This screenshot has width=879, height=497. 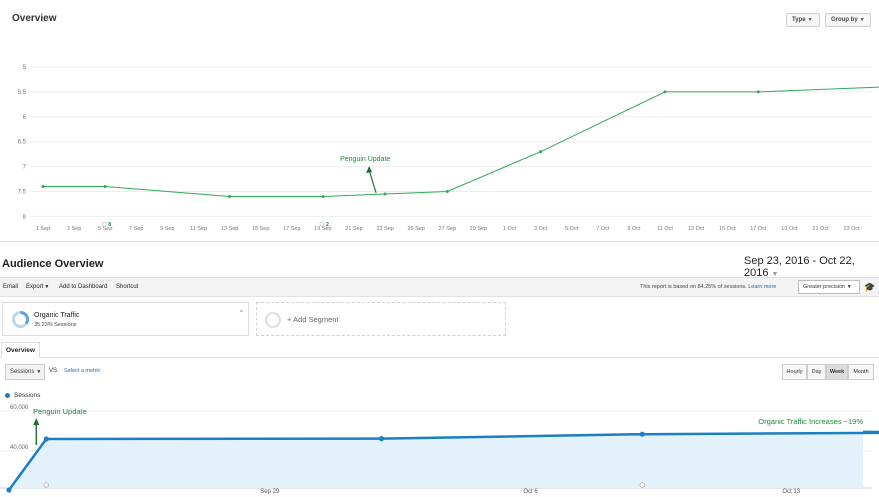 What do you see at coordinates (791, 492) in the screenshot?
I see `x-tick-label: Oct 13` at bounding box center [791, 492].